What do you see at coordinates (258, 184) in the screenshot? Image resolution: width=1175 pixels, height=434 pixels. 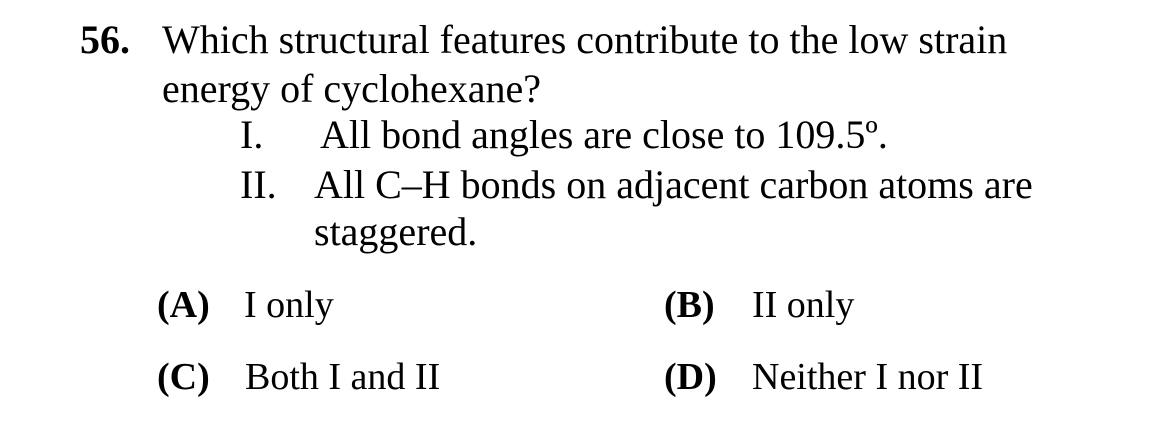 I see `statement-numeral: II.` at bounding box center [258, 184].